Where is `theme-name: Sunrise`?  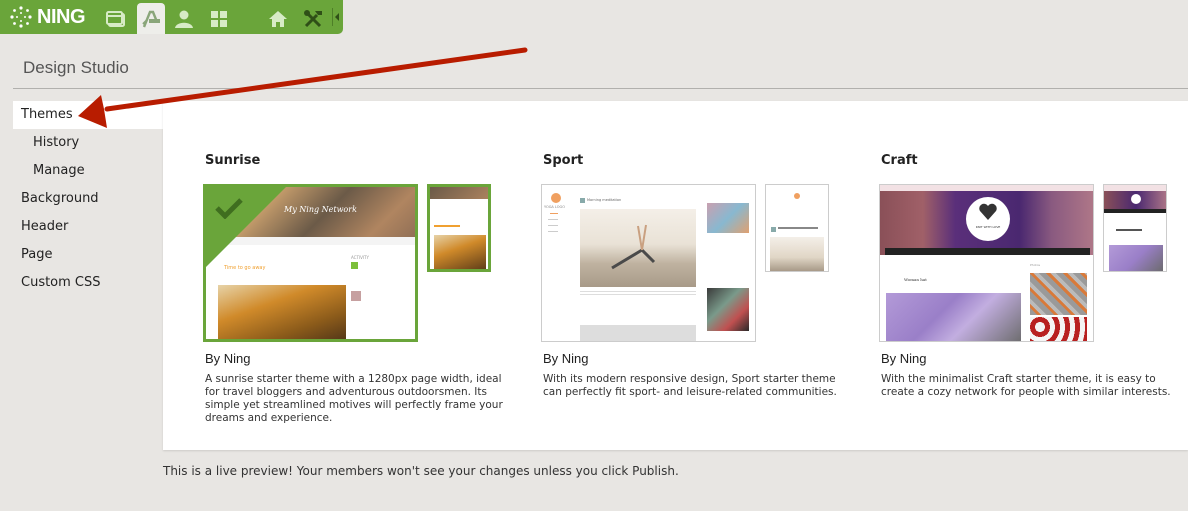
theme-name: Sunrise is located at coordinates (233, 160).